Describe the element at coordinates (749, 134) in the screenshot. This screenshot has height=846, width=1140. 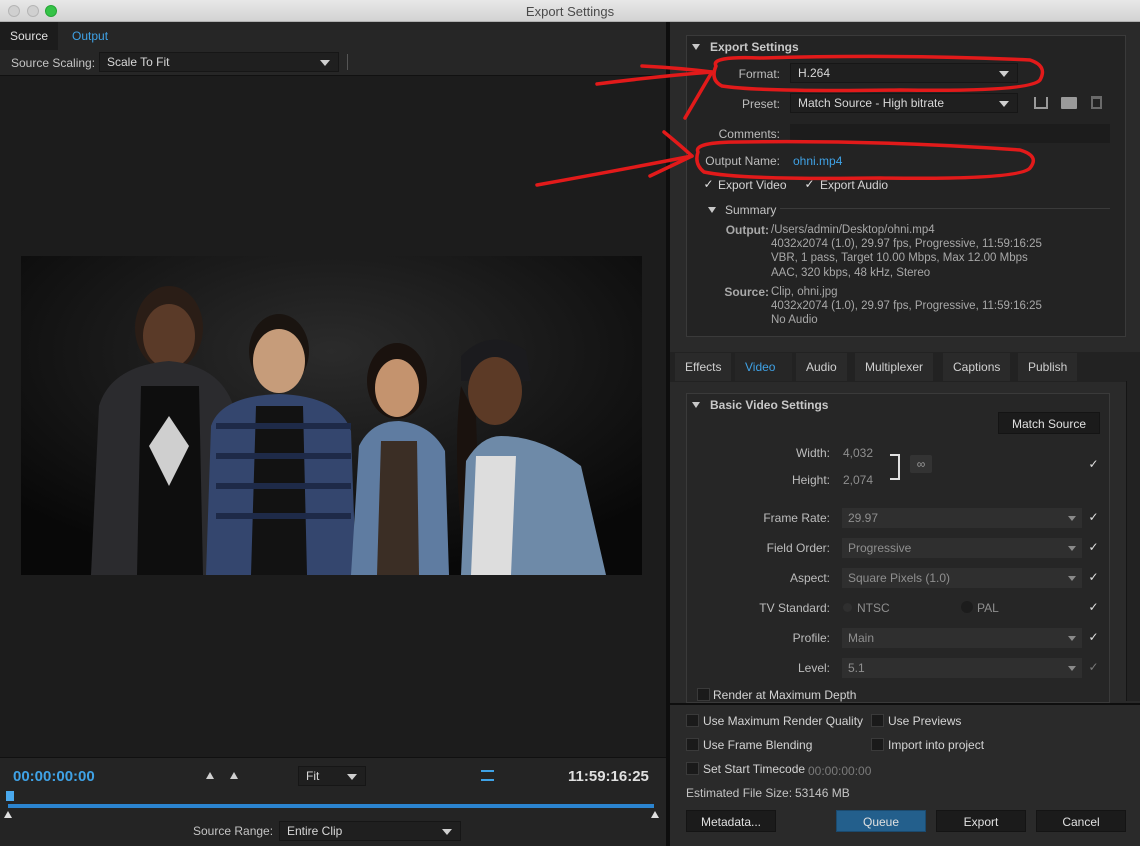
I see `comments-label: Comments:` at that location.